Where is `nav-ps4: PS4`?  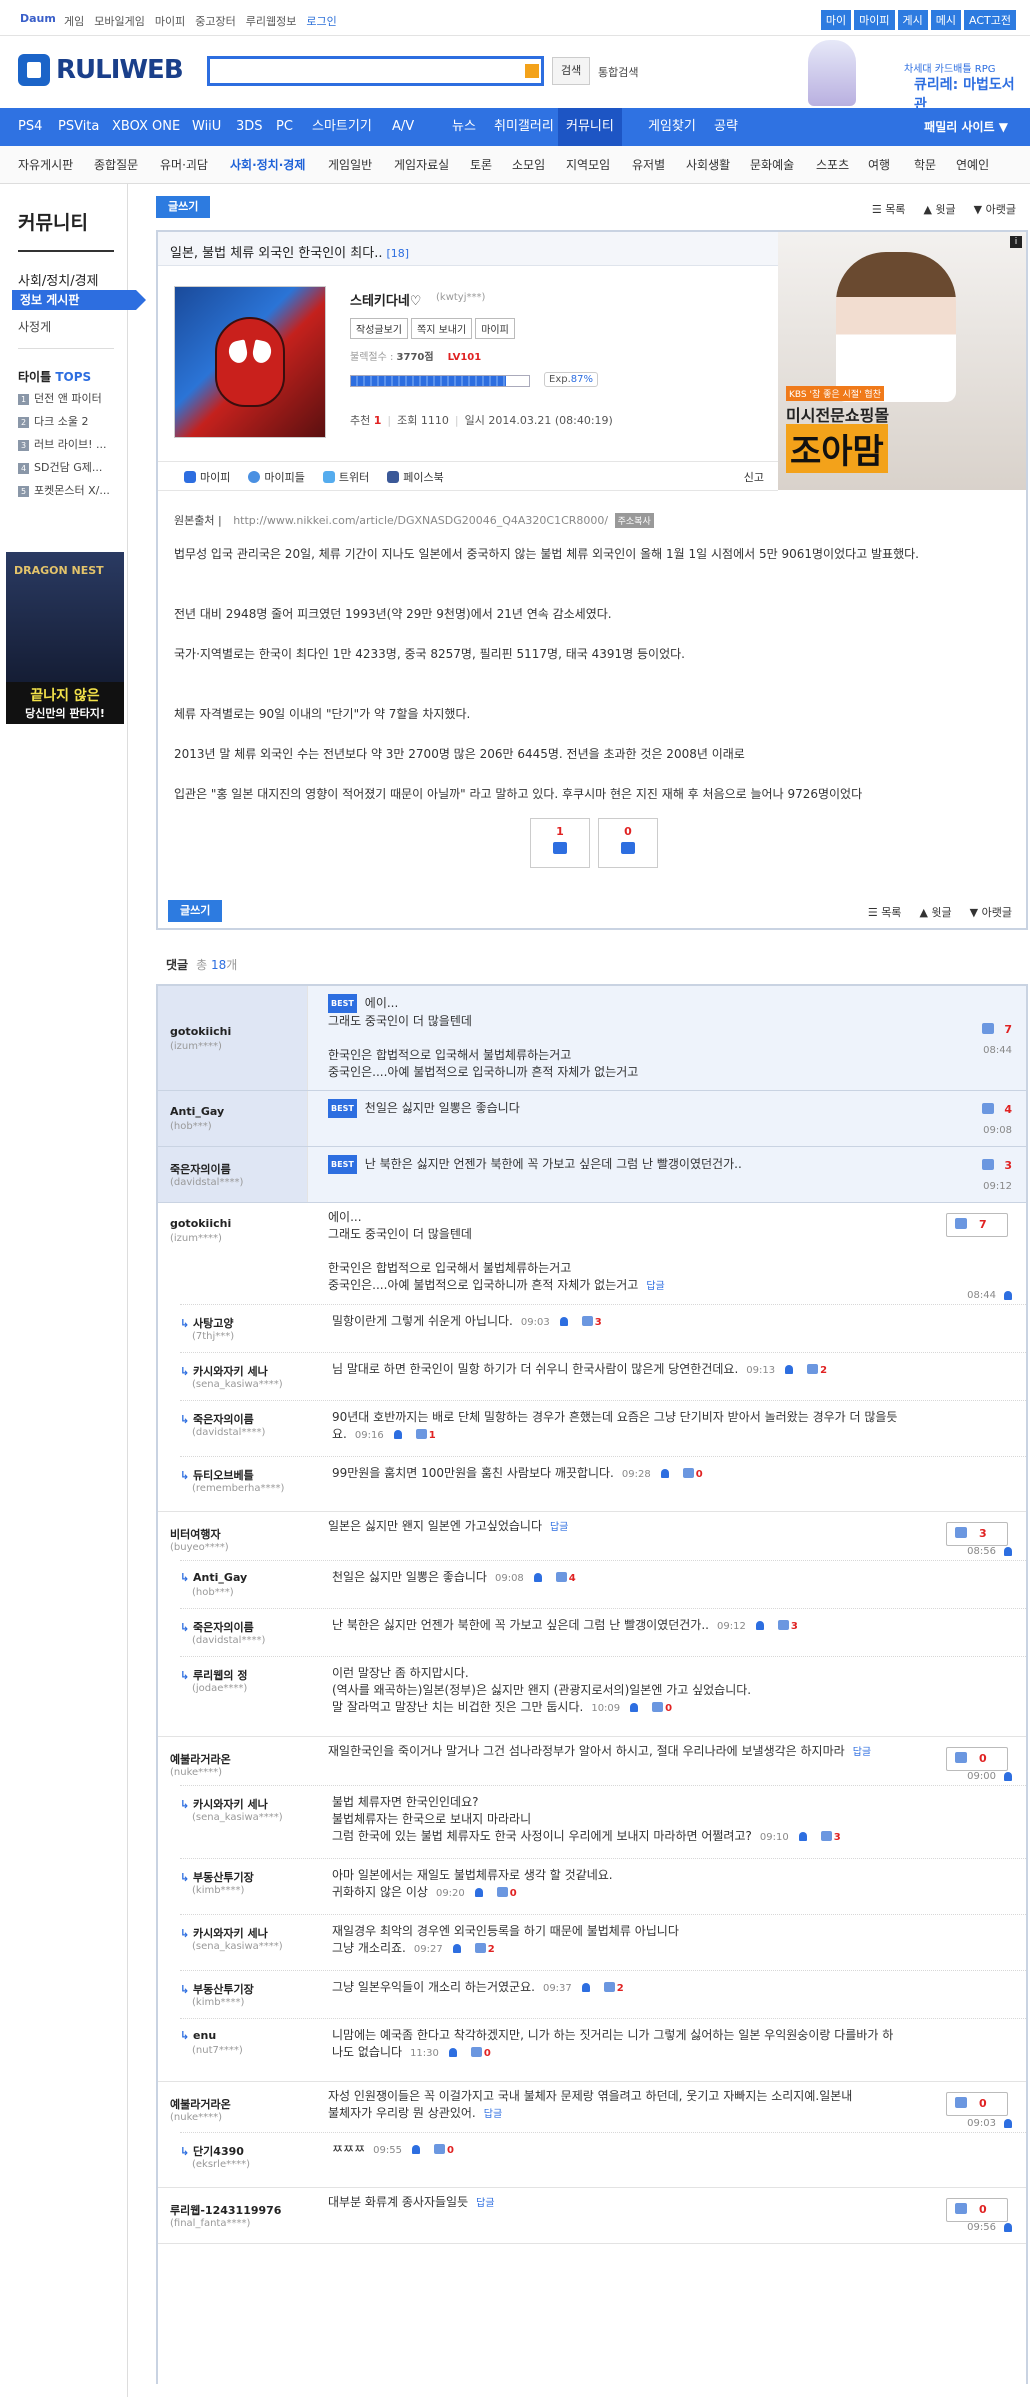 nav-ps4: PS4 is located at coordinates (30, 127).